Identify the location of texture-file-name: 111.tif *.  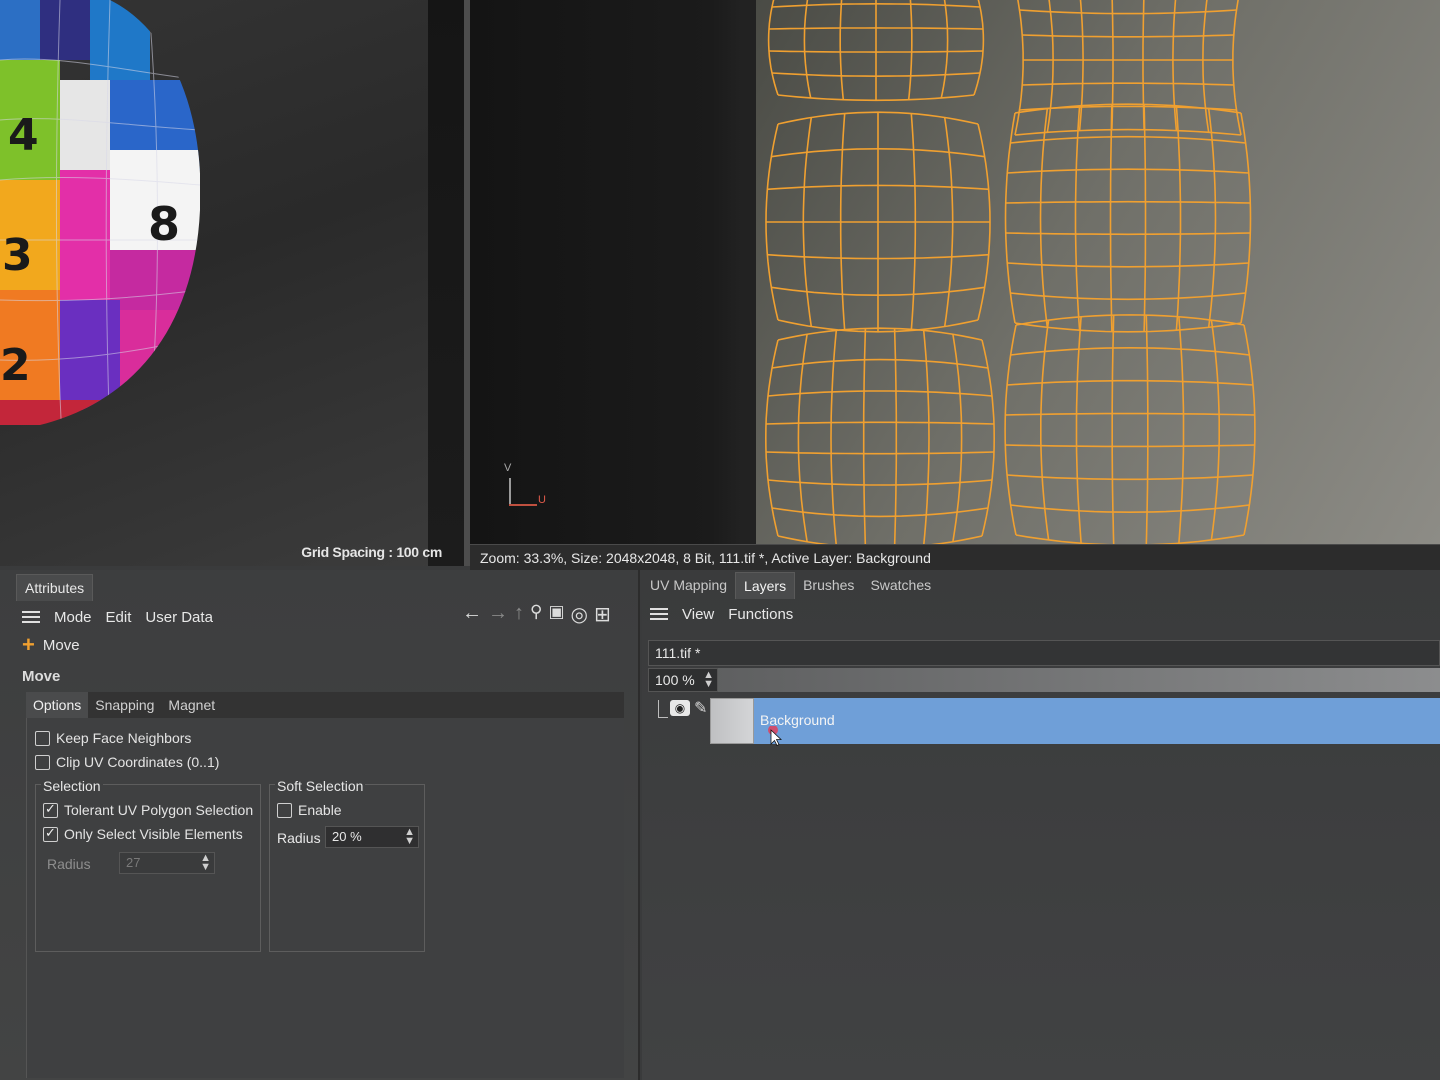
(1044, 653).